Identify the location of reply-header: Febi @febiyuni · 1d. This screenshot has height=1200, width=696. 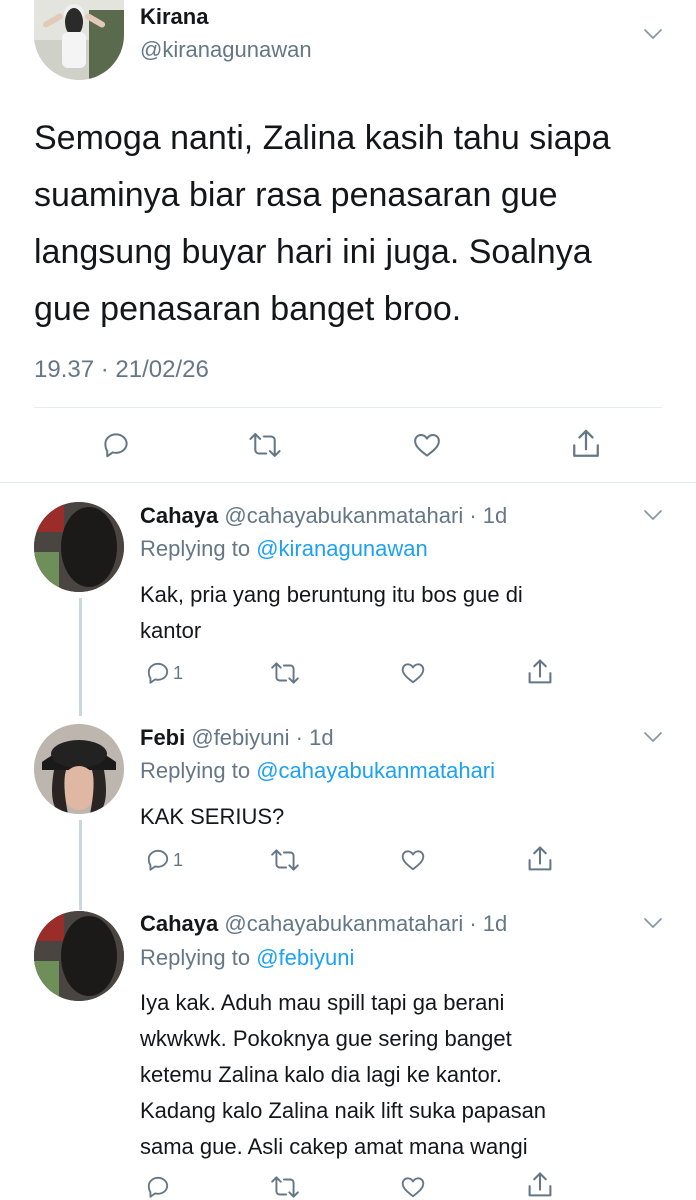
(237, 738).